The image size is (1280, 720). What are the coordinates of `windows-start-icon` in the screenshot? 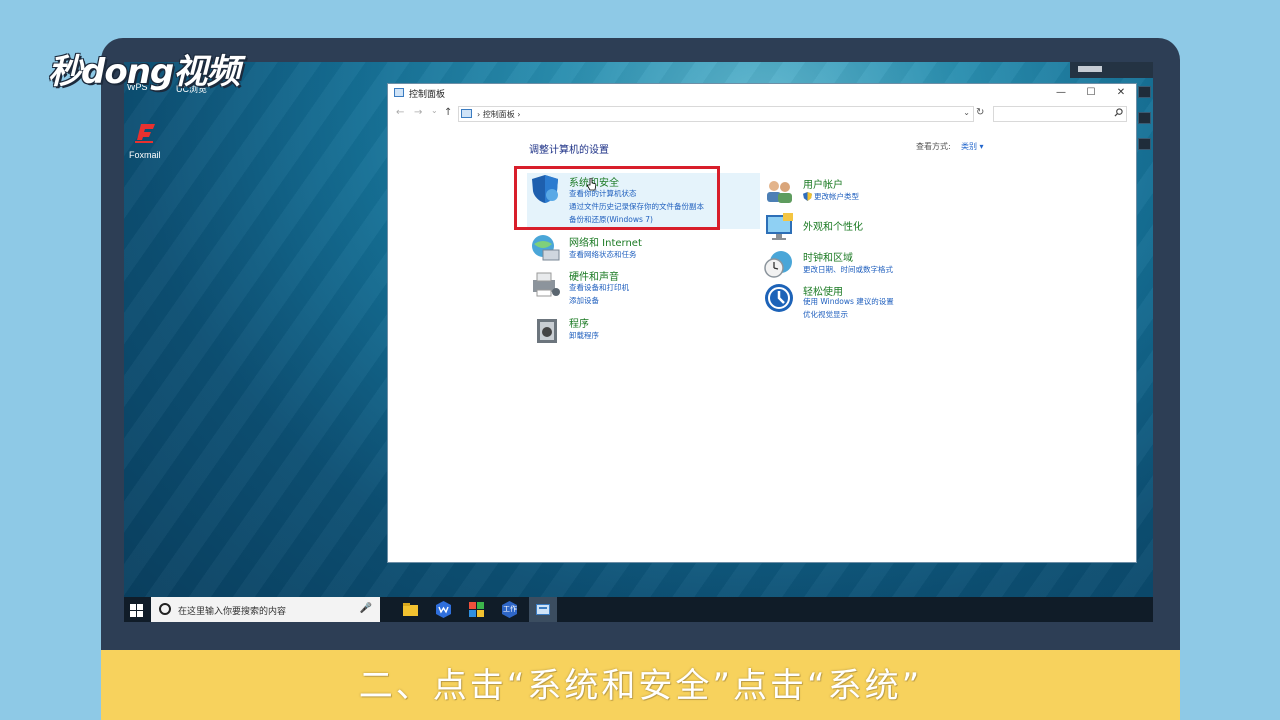 It's located at (136, 609).